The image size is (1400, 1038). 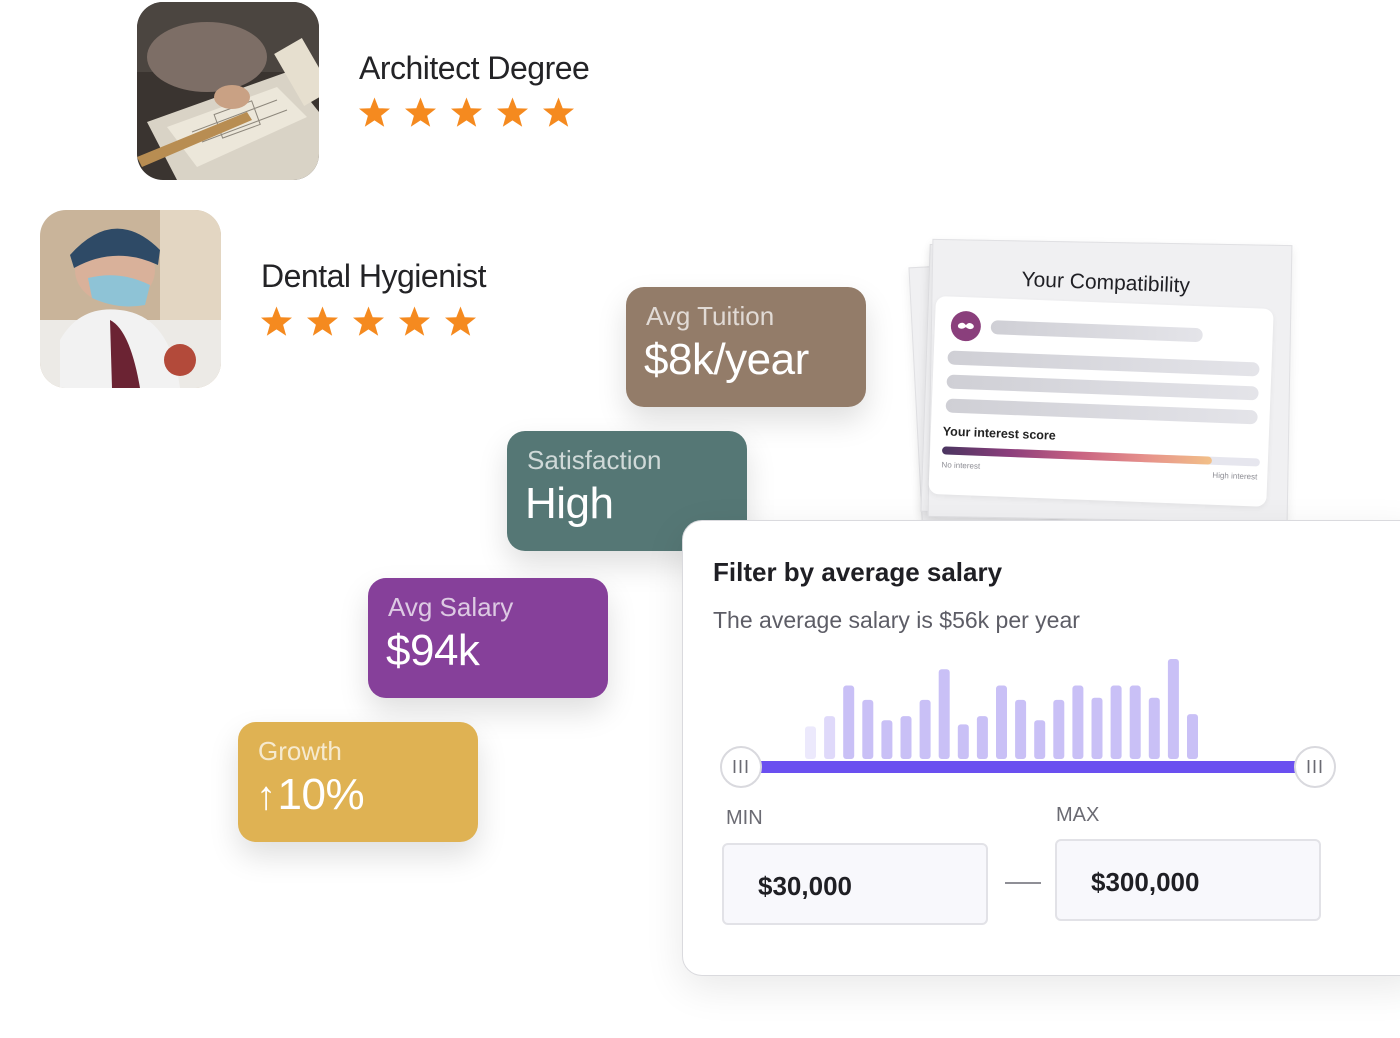 I want to click on panel-subtitle: The average salary is $56k per year, so click(x=896, y=620).